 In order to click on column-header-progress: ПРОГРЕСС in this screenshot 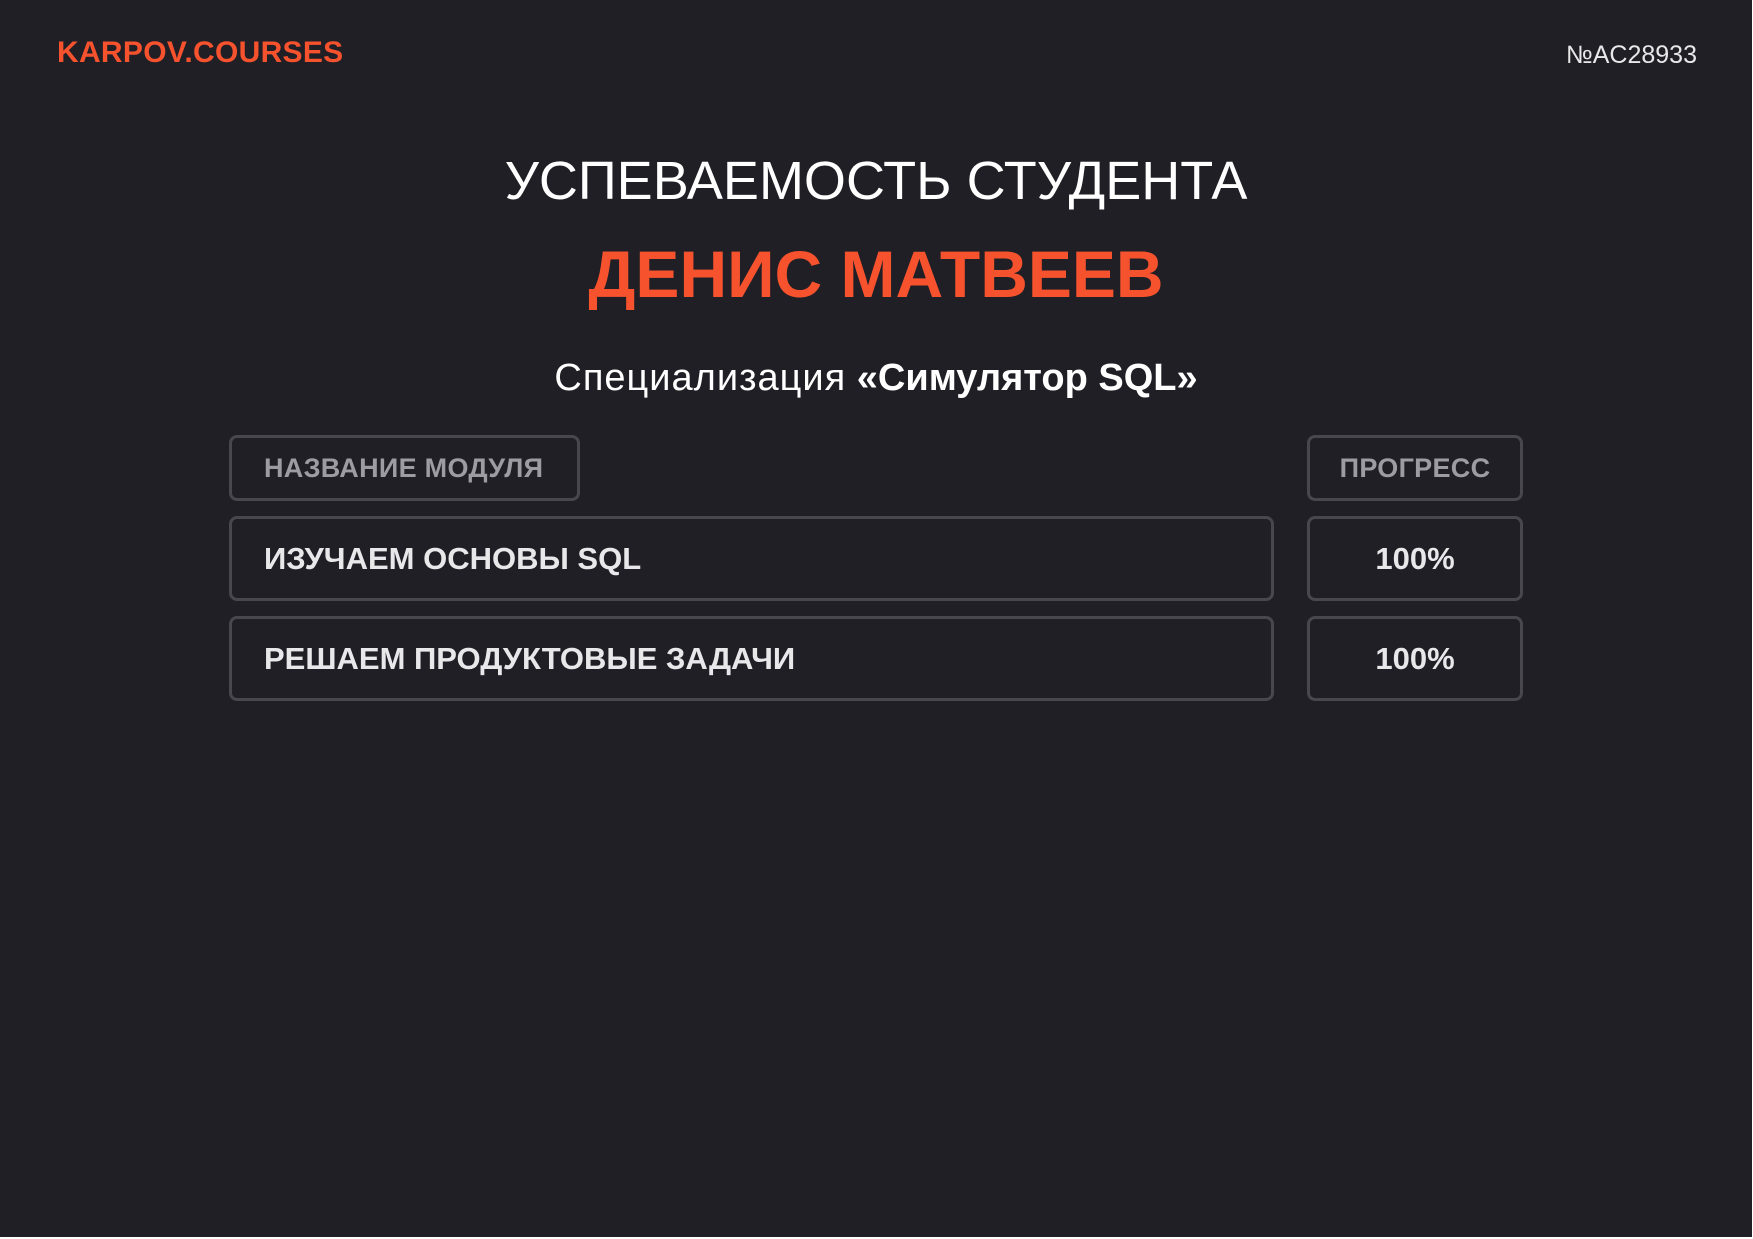, I will do `click(1415, 468)`.